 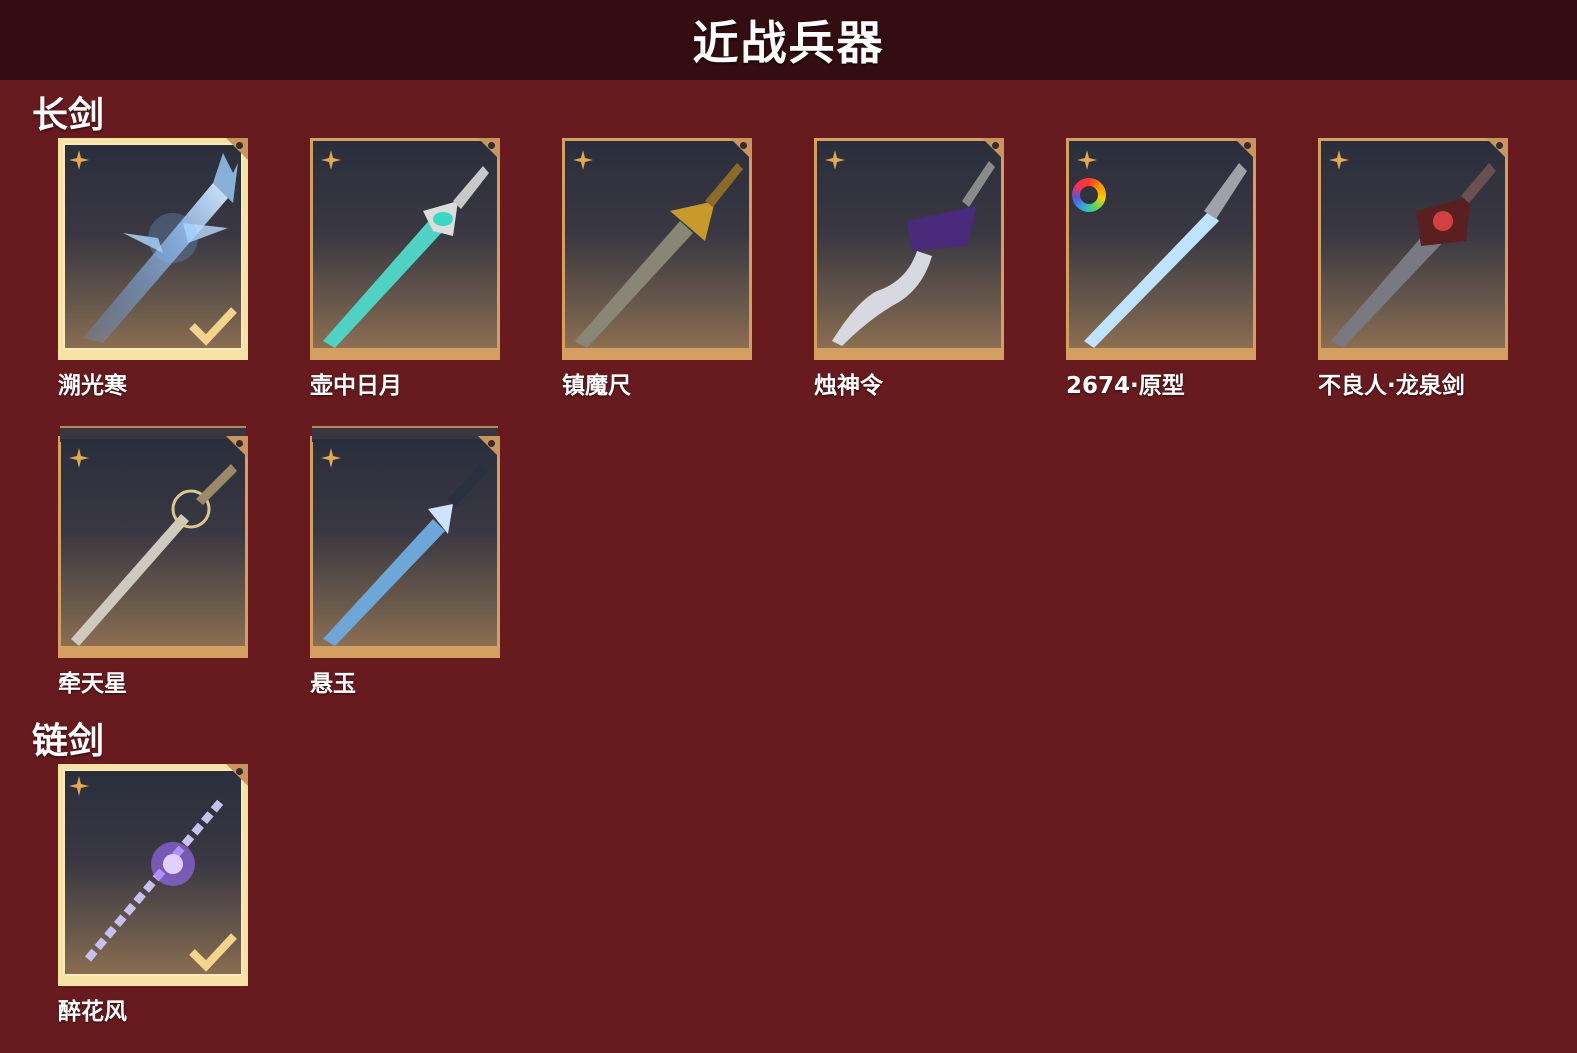 I want to click on weapon-card-qiantianxing, so click(x=153, y=542).